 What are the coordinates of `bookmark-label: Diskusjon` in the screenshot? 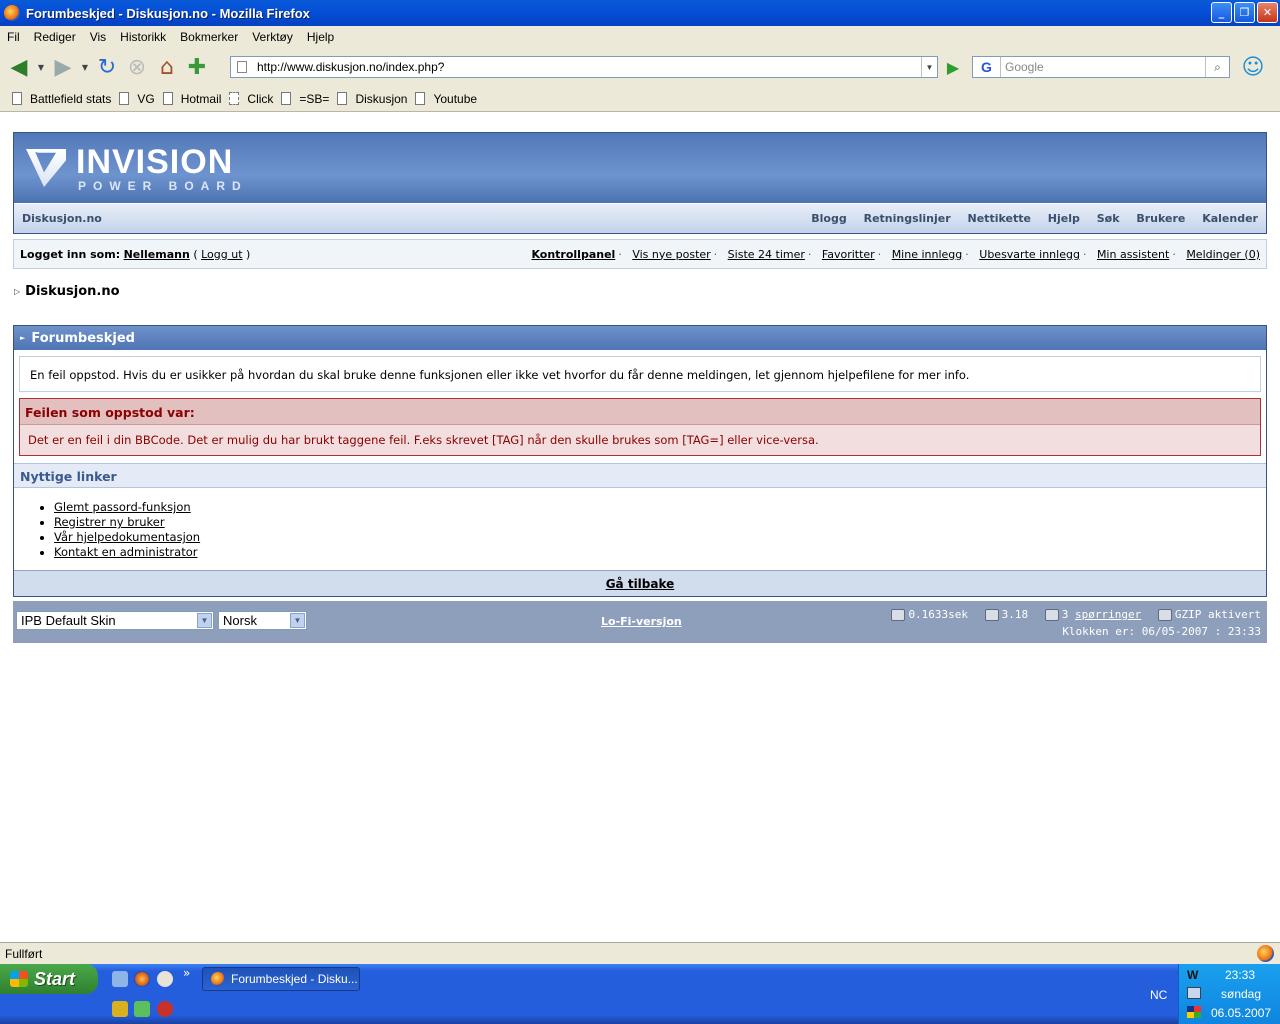 It's located at (381, 98).